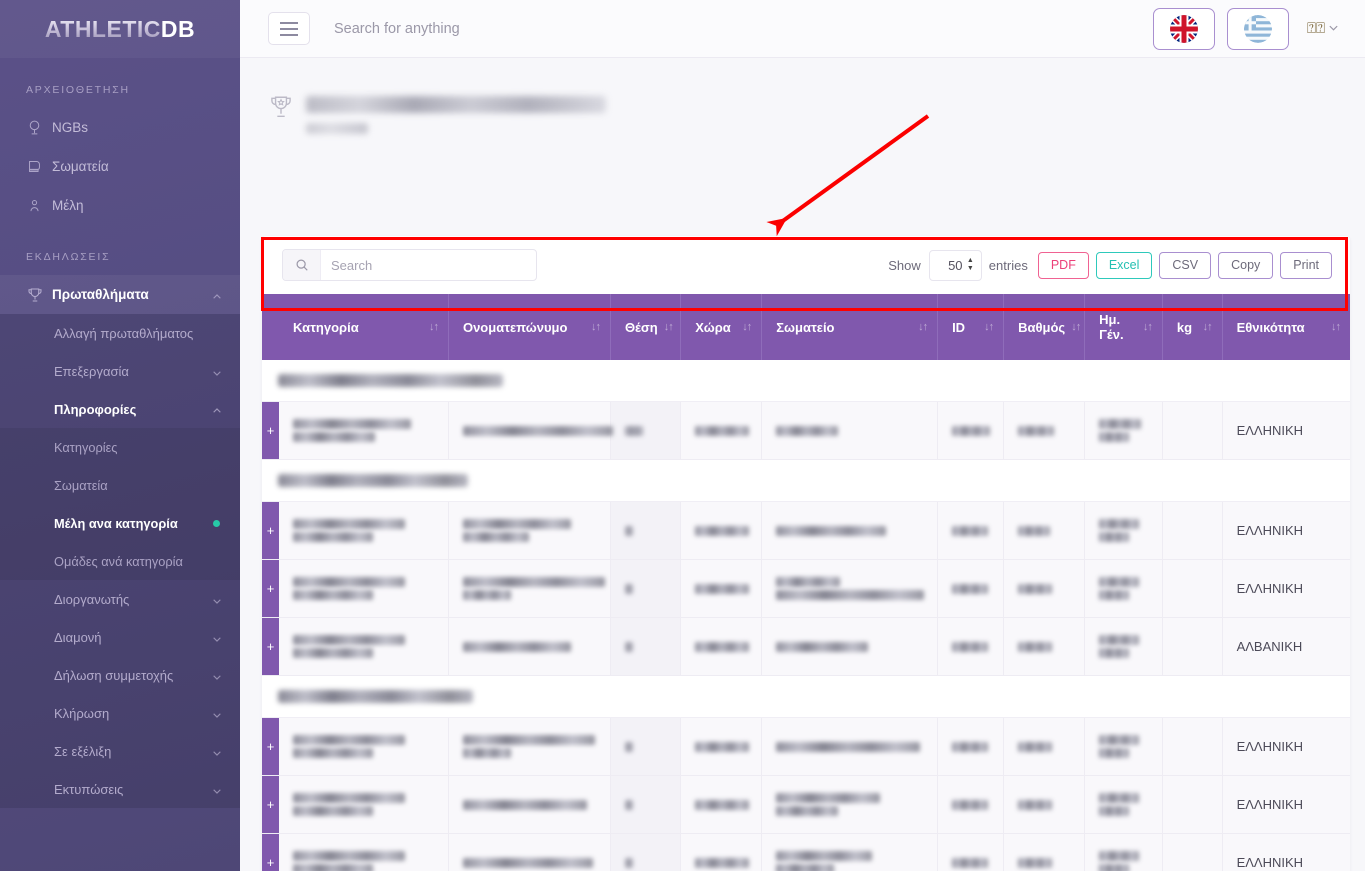 The image size is (1365, 871). I want to click on sidebar-item-label: Σε εξέλιξη, so click(83, 751).